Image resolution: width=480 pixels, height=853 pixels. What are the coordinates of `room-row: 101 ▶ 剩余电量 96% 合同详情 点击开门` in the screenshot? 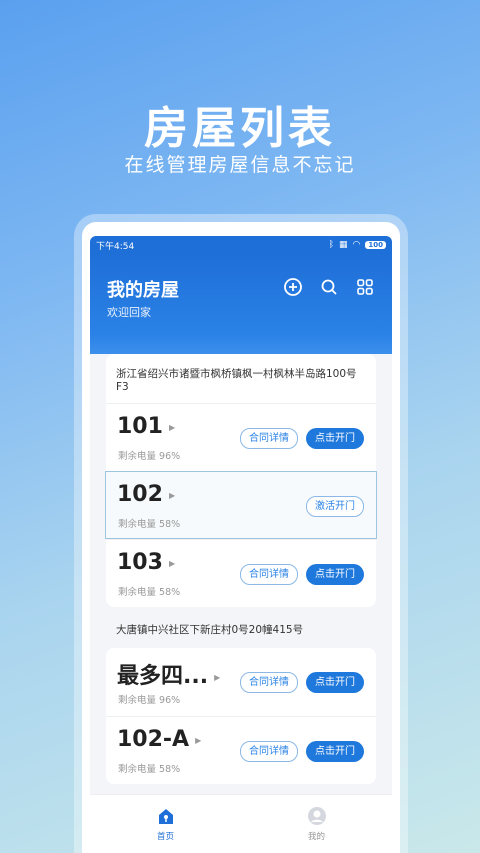 It's located at (241, 437).